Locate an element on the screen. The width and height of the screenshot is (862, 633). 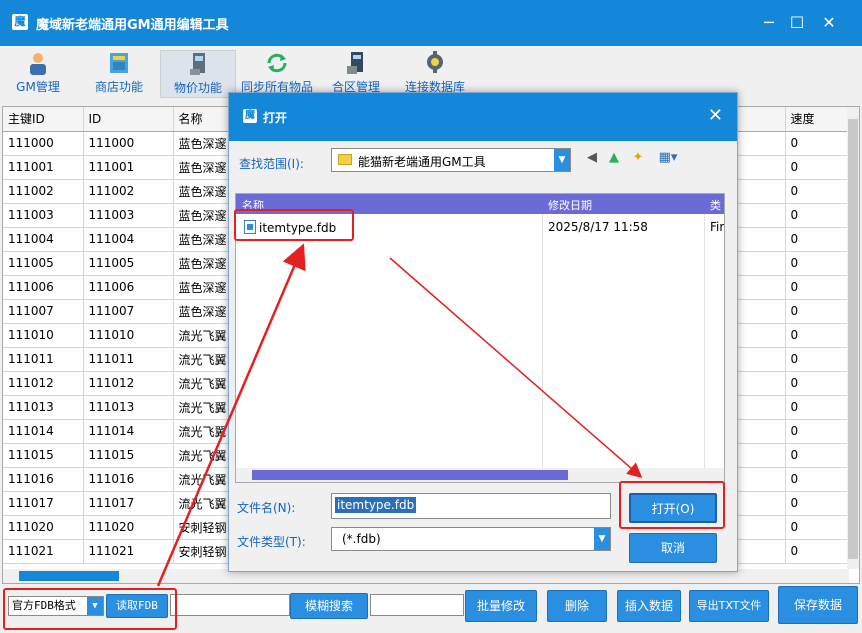
up-folder-icon: ▲ is located at coordinates (614, 158).